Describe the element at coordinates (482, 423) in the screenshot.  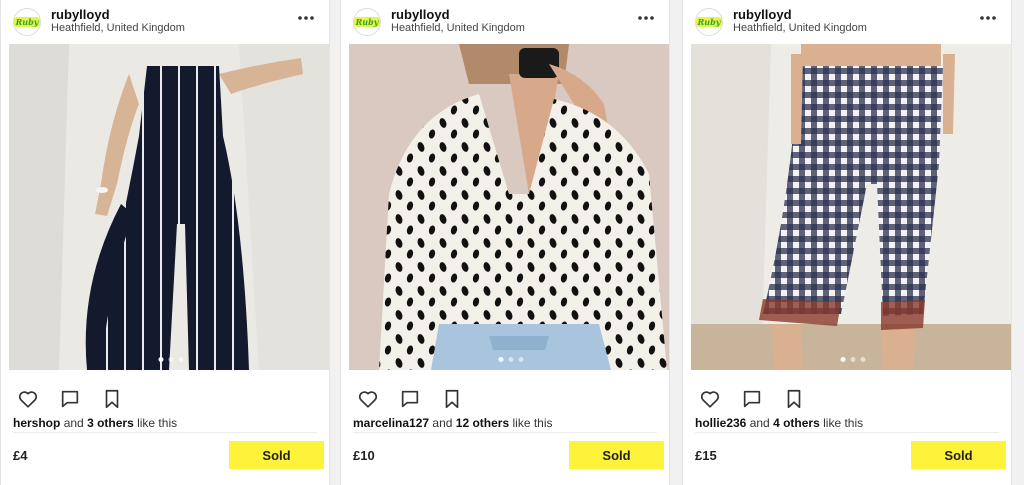
I see `likes-others: 12 others` at that location.